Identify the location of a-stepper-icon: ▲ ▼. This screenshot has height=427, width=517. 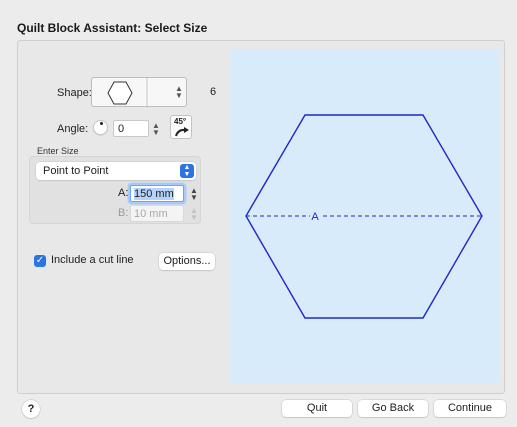
(194, 194).